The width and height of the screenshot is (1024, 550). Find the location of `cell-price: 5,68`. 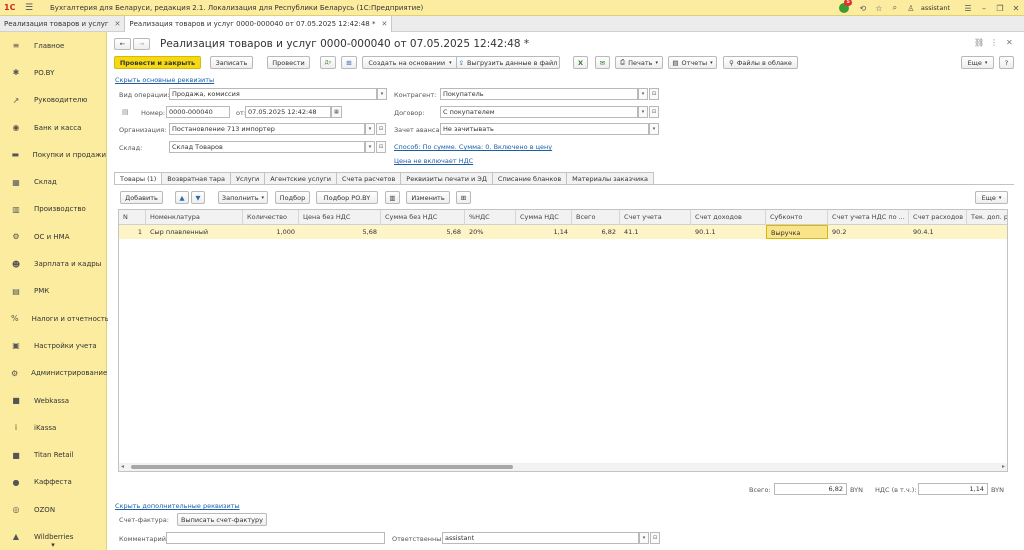

cell-price: 5,68 is located at coordinates (340, 232).